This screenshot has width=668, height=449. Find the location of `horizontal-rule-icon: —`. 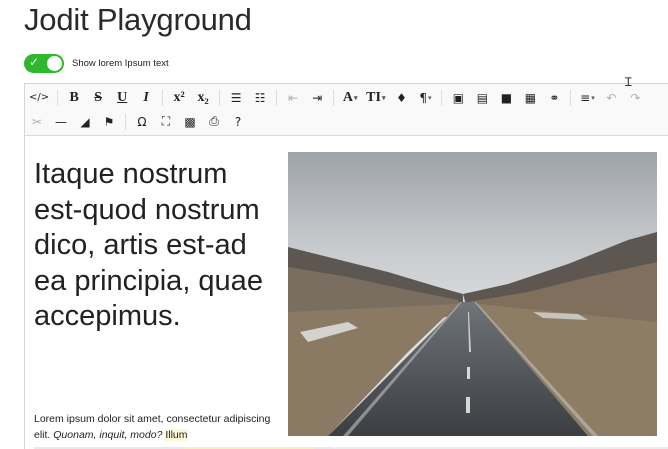

horizontal-rule-icon: — is located at coordinates (61, 121).